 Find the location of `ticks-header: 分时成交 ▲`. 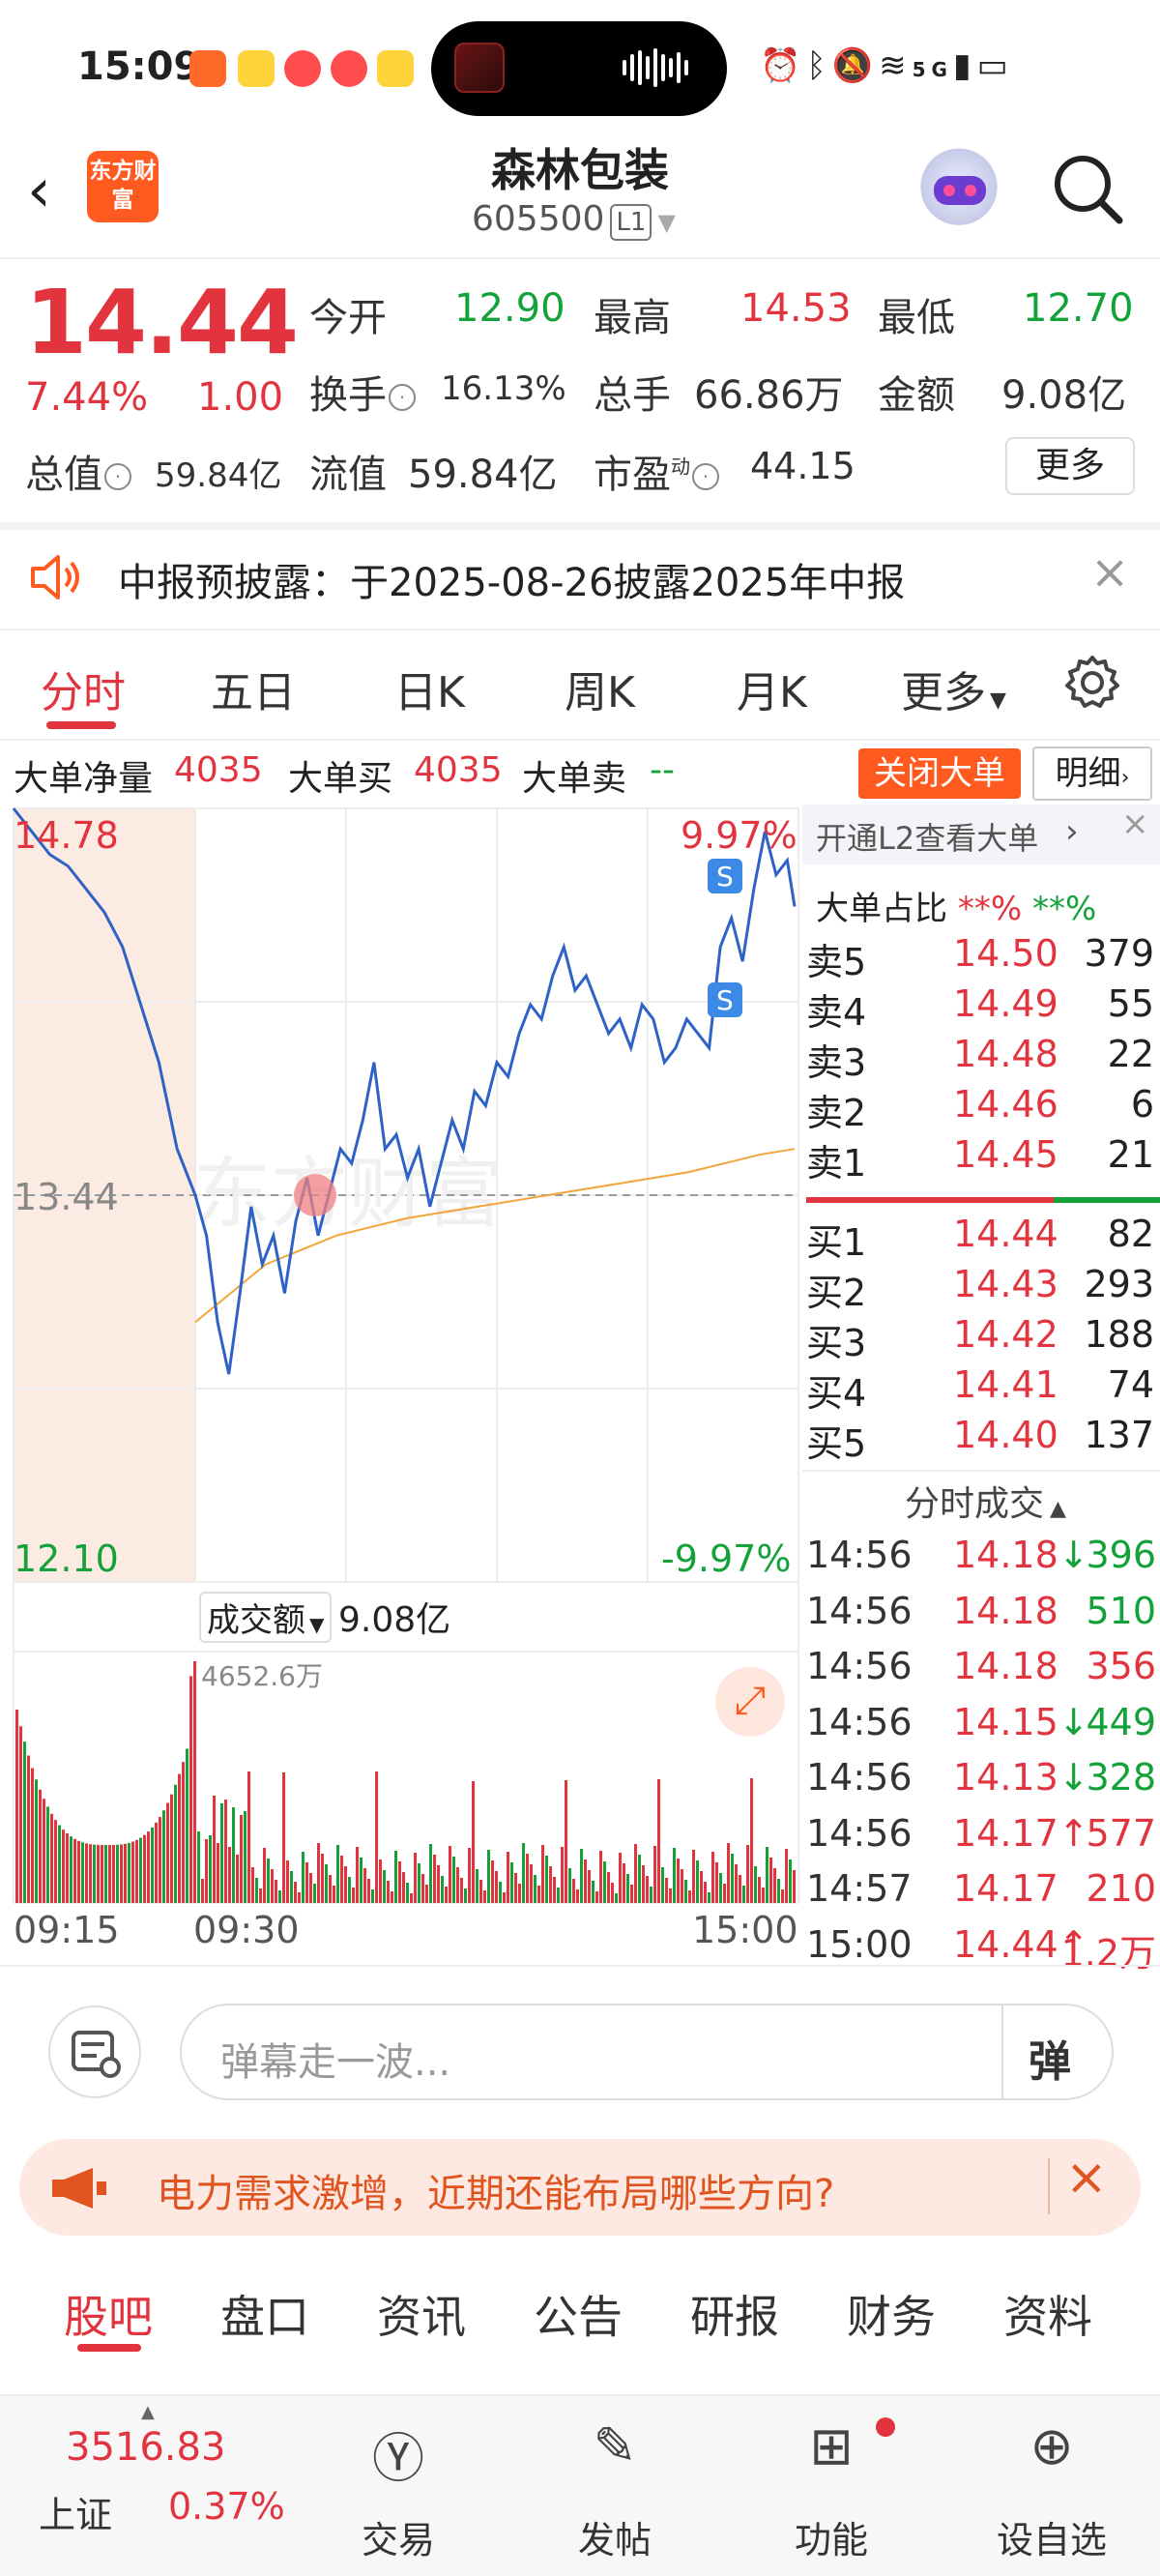

ticks-header: 分时成交 ▲ is located at coordinates (986, 1501).